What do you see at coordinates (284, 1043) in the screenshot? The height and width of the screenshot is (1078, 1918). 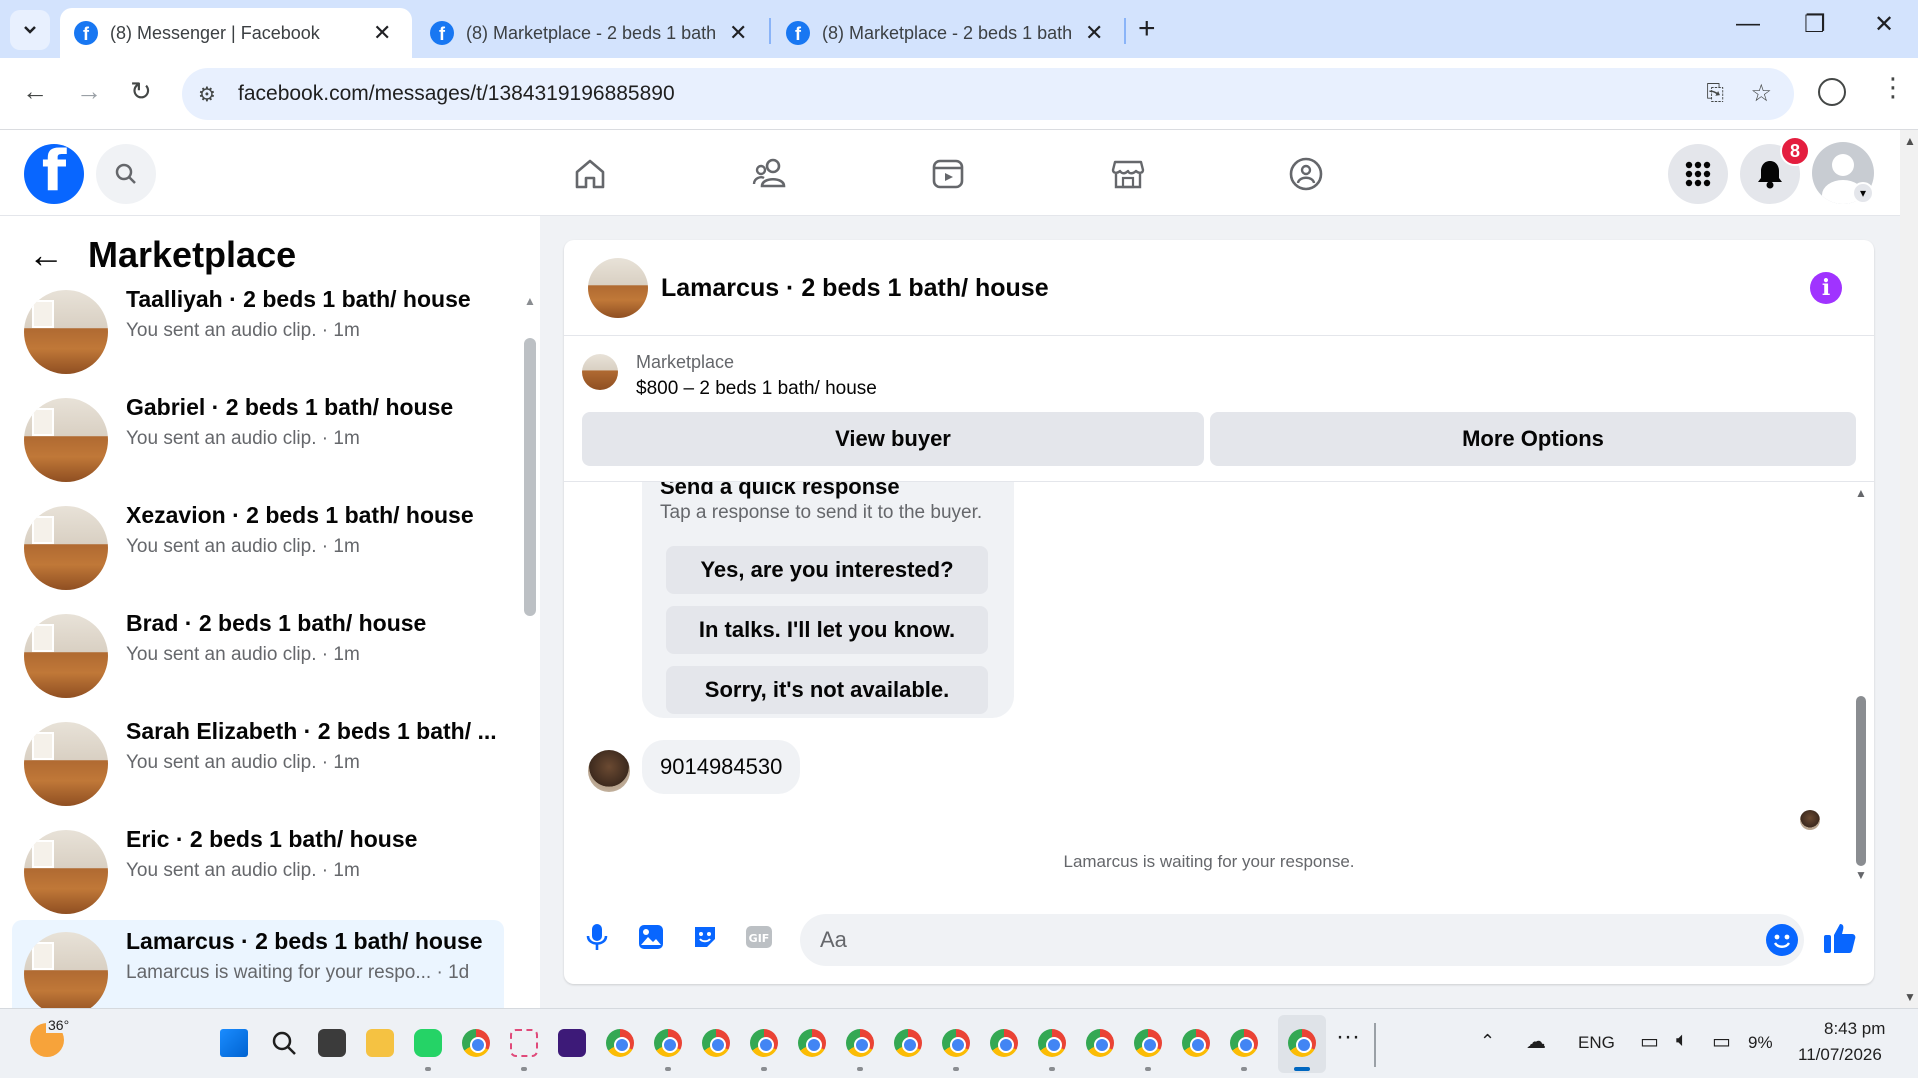 I see `search-taskbar-icon` at bounding box center [284, 1043].